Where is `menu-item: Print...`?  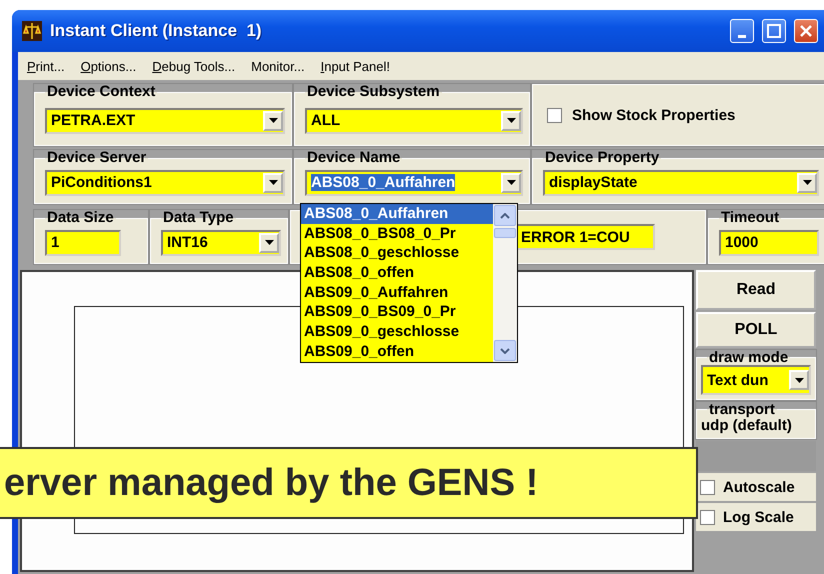 menu-item: Print... is located at coordinates (46, 66).